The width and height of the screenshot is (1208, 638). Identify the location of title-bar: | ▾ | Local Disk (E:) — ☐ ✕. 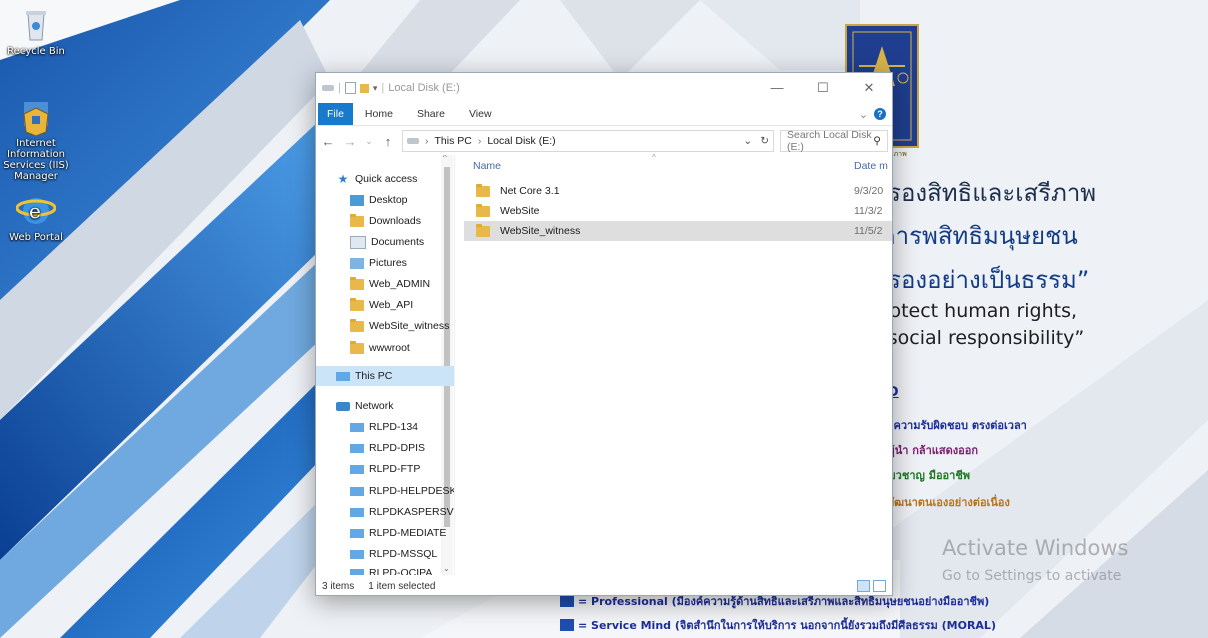
(604, 88).